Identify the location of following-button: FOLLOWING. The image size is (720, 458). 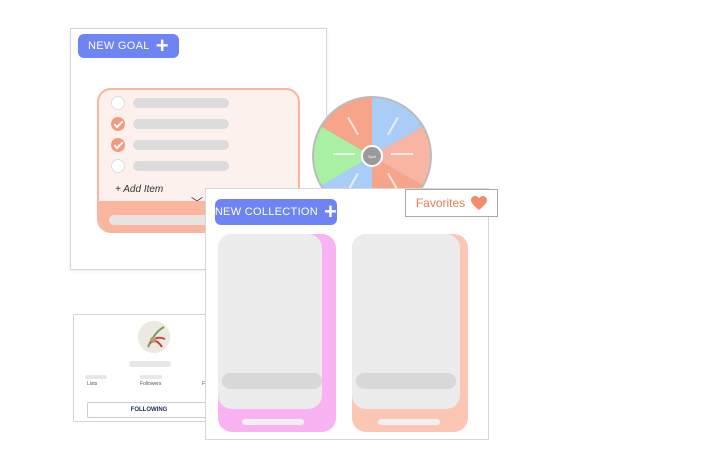
(149, 410).